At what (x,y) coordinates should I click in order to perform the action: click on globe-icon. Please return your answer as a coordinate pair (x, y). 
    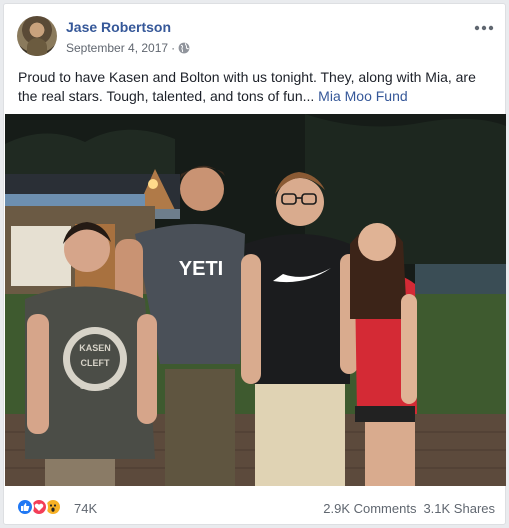
    Looking at the image, I should click on (184, 49).